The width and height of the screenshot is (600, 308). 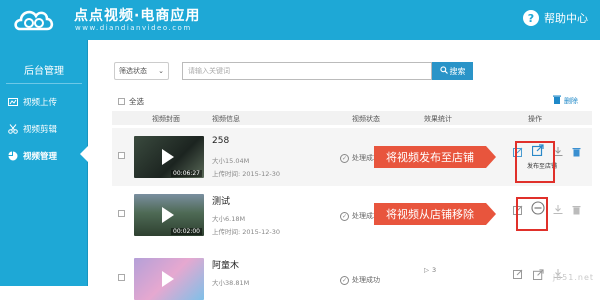 What do you see at coordinates (13, 102) in the screenshot?
I see `upload-icon` at bounding box center [13, 102].